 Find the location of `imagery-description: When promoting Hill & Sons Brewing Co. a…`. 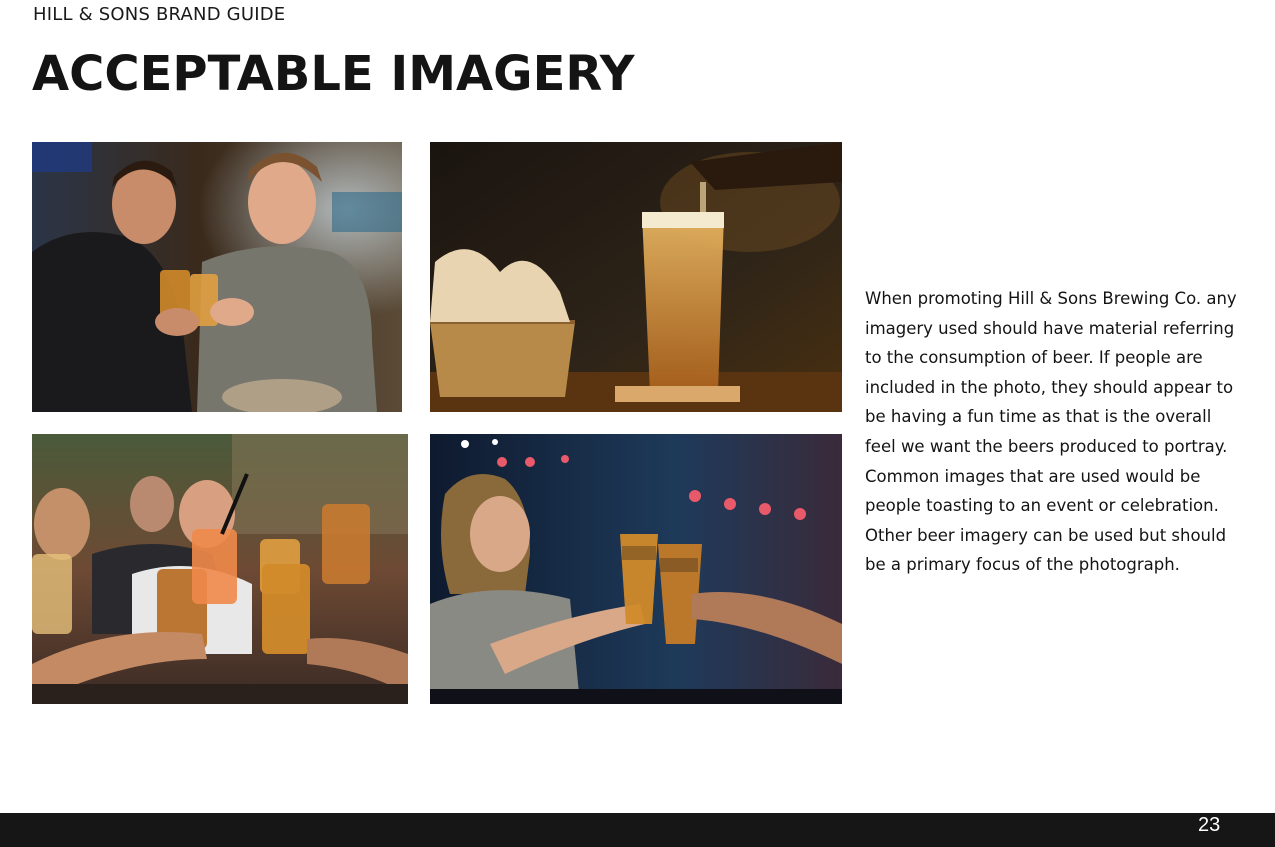

imagery-description: When promoting Hill & Sons Brewing Co. a… is located at coordinates (1051, 432).